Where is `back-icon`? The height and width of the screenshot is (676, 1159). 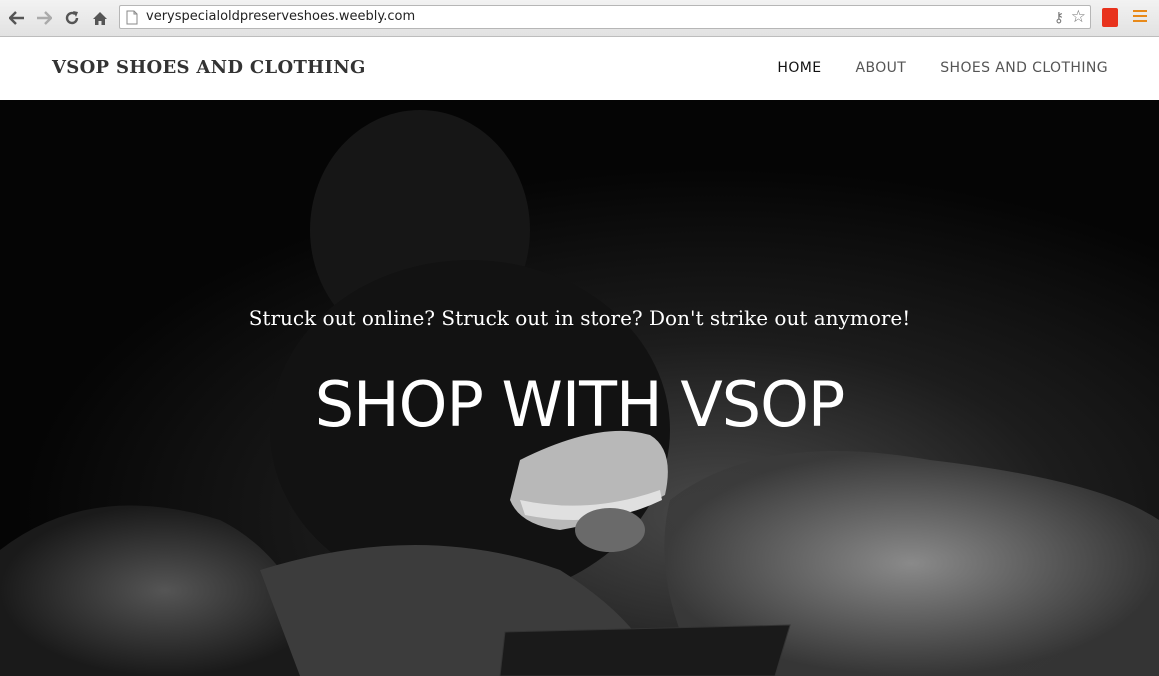 back-icon is located at coordinates (17, 18).